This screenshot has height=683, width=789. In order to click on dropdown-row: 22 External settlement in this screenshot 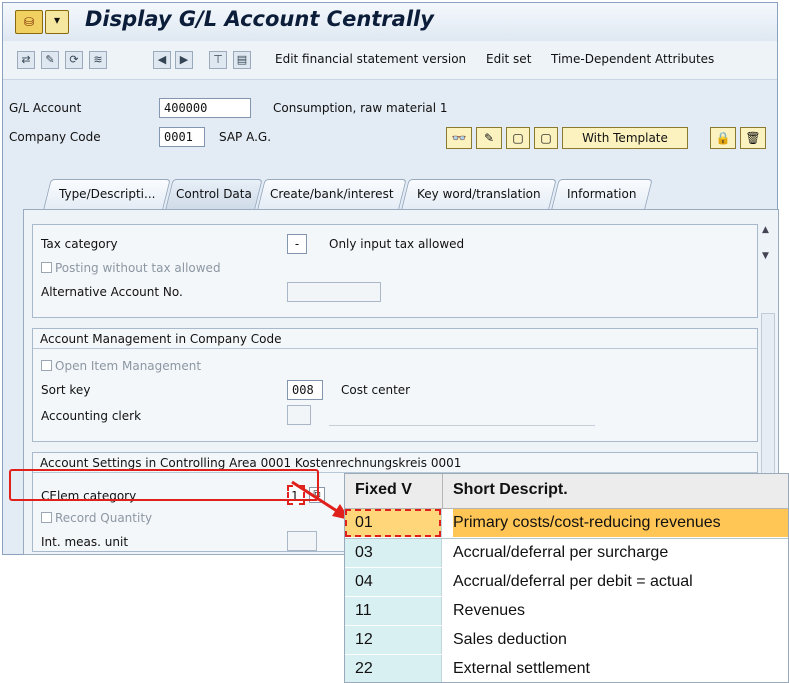, I will do `click(566, 668)`.